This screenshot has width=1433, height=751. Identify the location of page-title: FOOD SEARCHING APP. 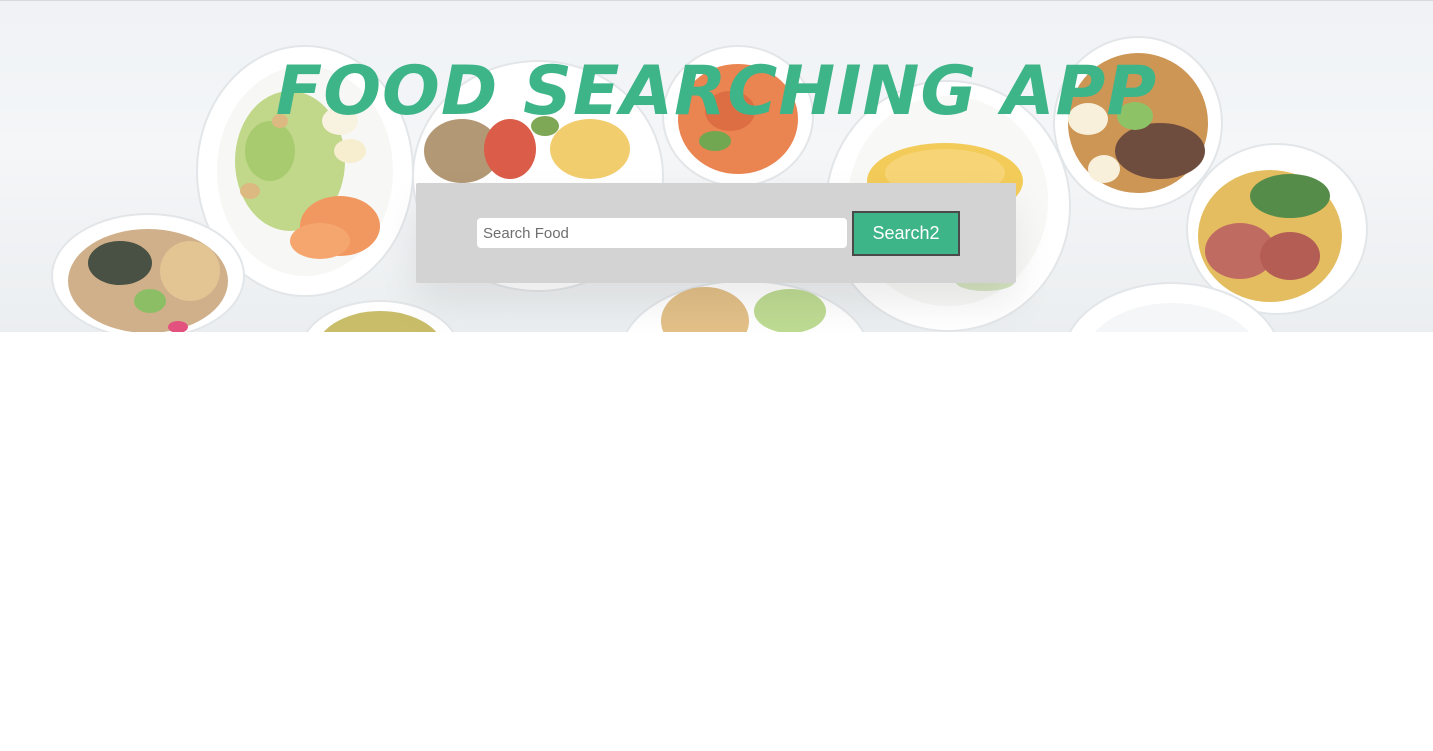
(716, 91).